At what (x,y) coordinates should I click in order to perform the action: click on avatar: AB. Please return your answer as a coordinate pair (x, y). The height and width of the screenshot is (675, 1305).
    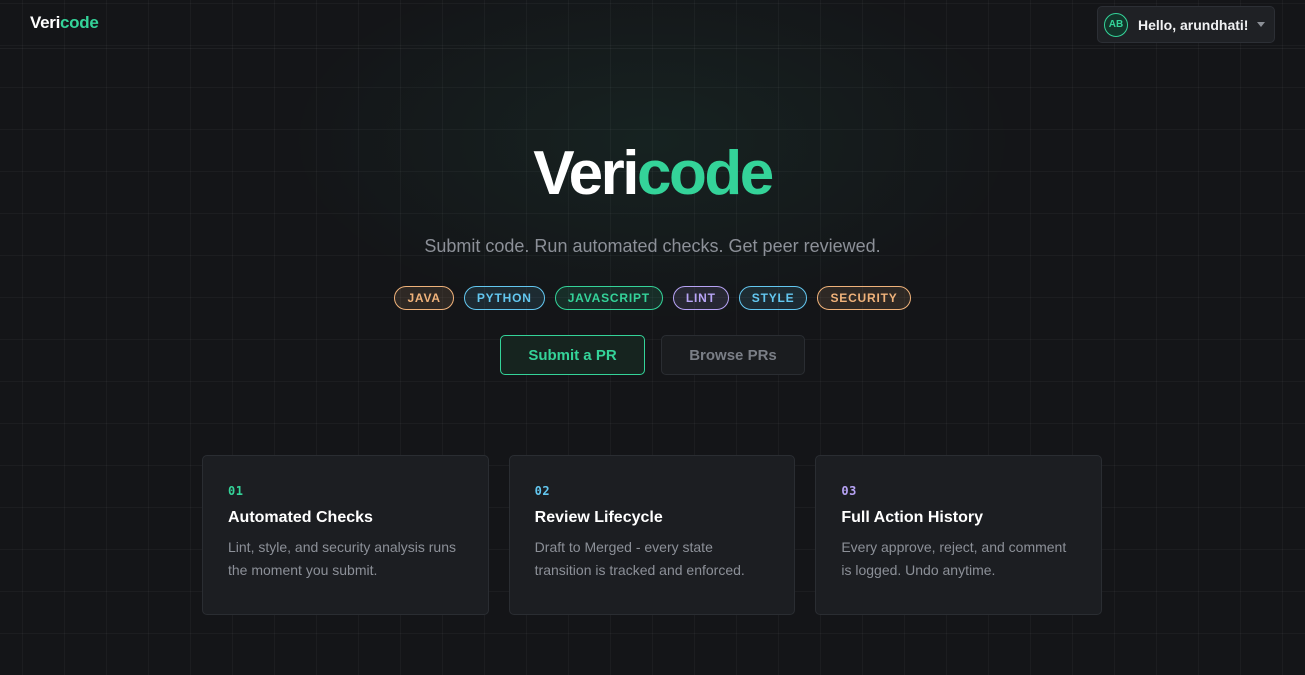
    Looking at the image, I should click on (1116, 24).